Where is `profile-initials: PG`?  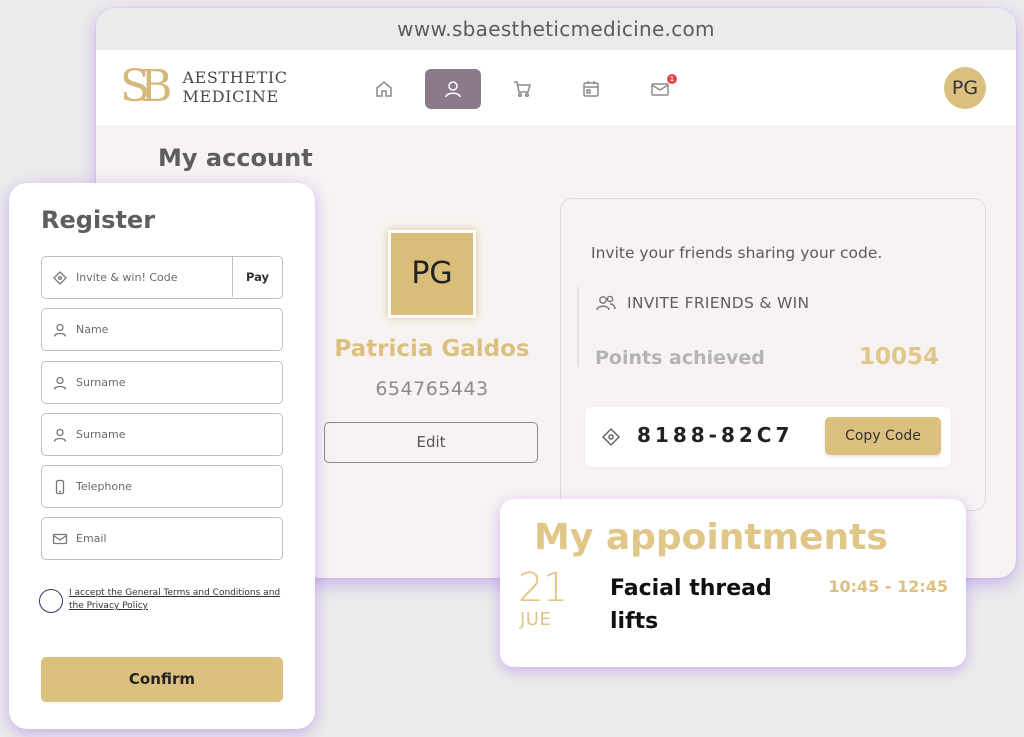
profile-initials: PG is located at coordinates (432, 274).